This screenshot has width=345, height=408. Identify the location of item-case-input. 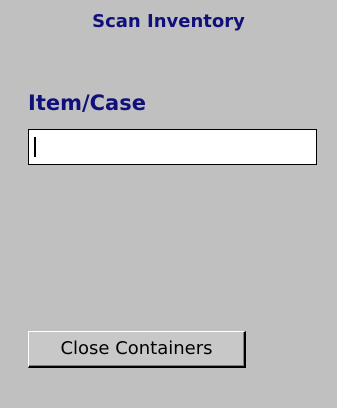
(172, 147).